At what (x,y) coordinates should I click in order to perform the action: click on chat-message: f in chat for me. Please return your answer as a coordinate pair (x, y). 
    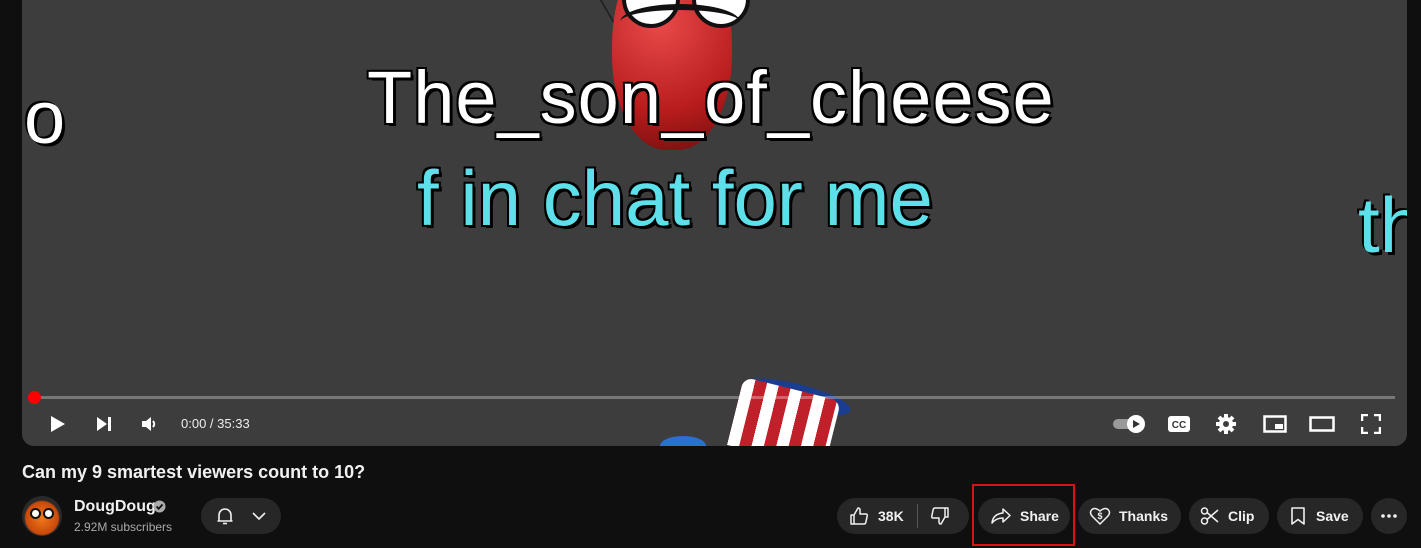
    Looking at the image, I should click on (675, 198).